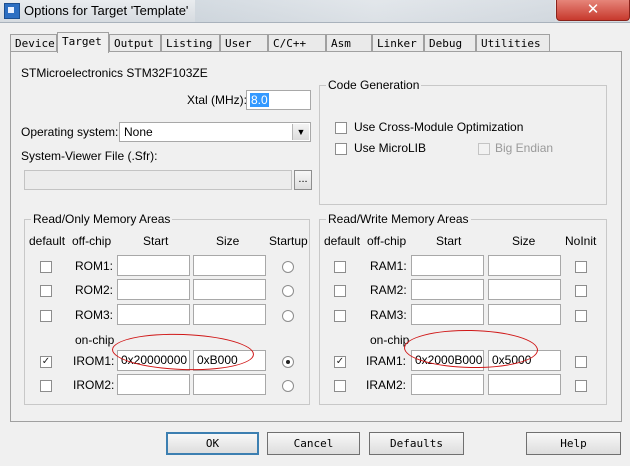  What do you see at coordinates (573, 443) in the screenshot?
I see `help-button: Help` at bounding box center [573, 443].